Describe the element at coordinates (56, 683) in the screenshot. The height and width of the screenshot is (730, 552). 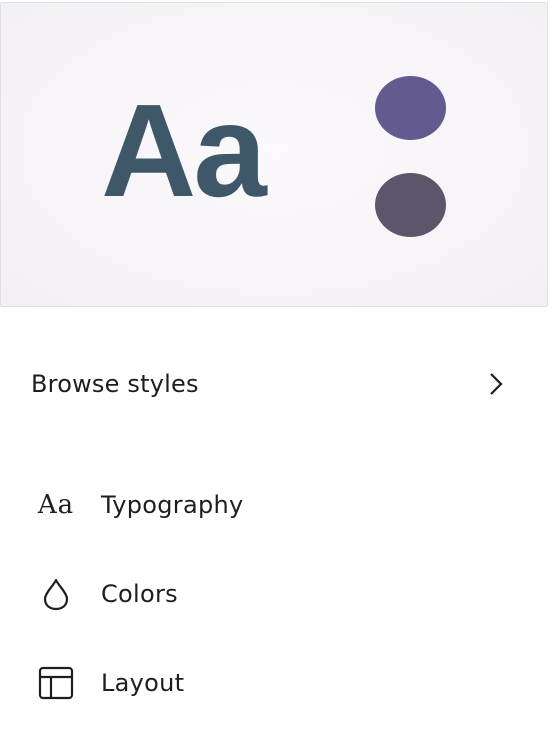
I see `layout-icon` at that location.